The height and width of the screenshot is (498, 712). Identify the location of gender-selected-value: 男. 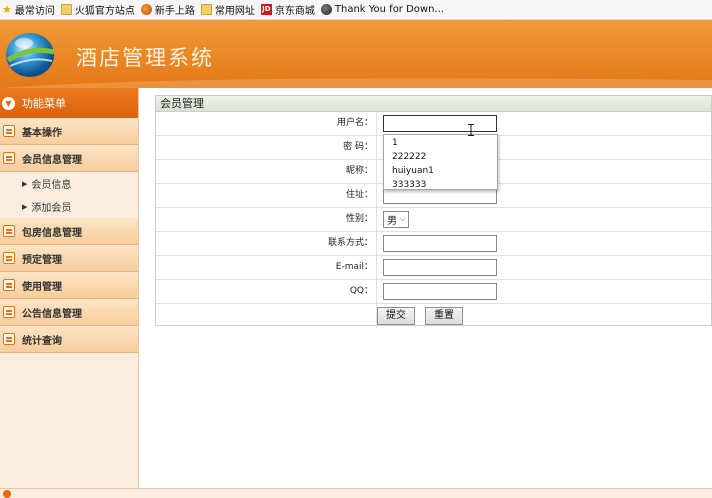
(392, 221).